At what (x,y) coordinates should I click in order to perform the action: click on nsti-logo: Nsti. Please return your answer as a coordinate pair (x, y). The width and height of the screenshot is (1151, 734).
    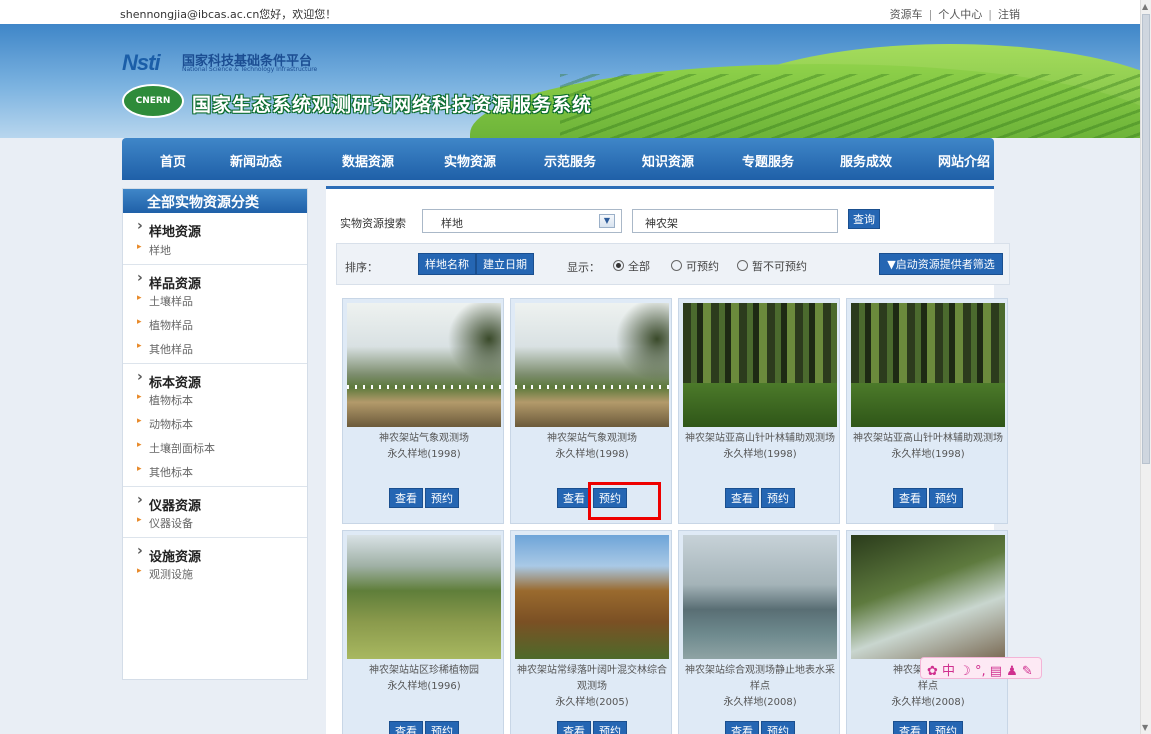
    Looking at the image, I should click on (141, 62).